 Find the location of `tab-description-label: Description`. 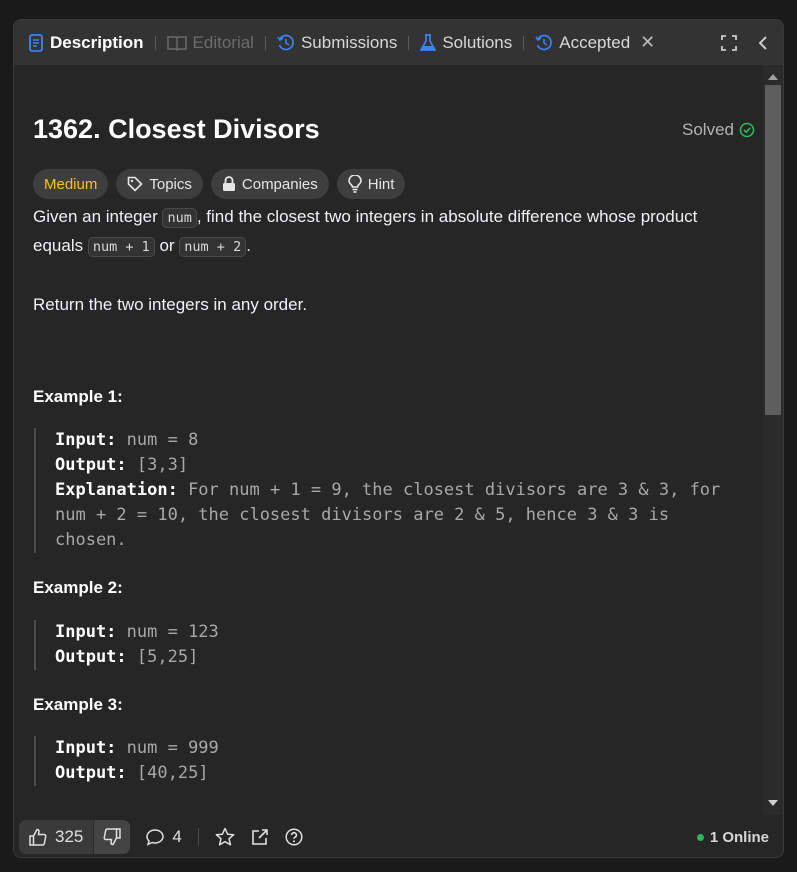

tab-description-label: Description is located at coordinates (97, 42).